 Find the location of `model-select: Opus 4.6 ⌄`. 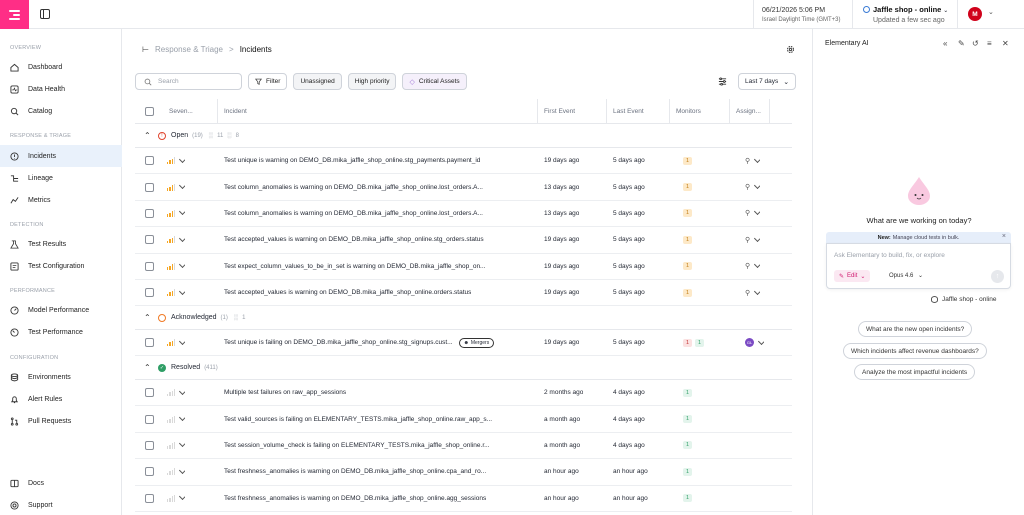

model-select: Opus 4.6 ⌄ is located at coordinates (906, 275).